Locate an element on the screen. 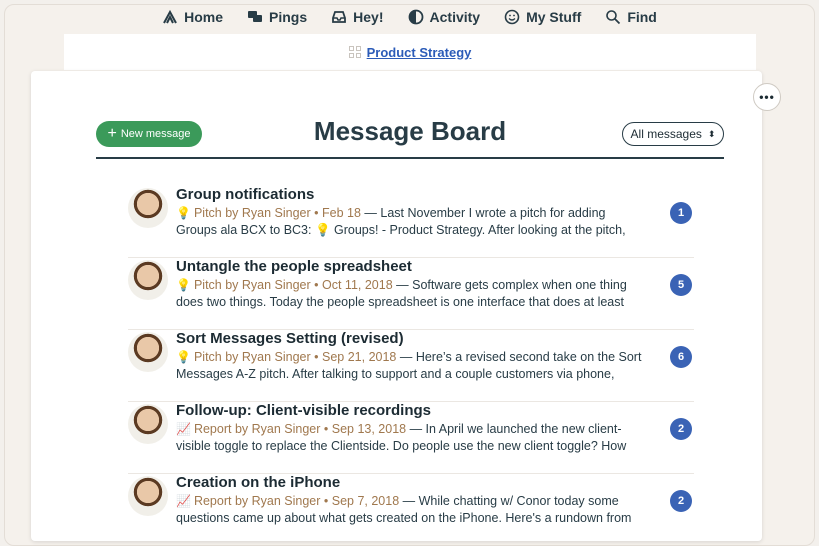  message-meta: Pitch by Ryan Singer • Sep 21, 2018 is located at coordinates (295, 357).